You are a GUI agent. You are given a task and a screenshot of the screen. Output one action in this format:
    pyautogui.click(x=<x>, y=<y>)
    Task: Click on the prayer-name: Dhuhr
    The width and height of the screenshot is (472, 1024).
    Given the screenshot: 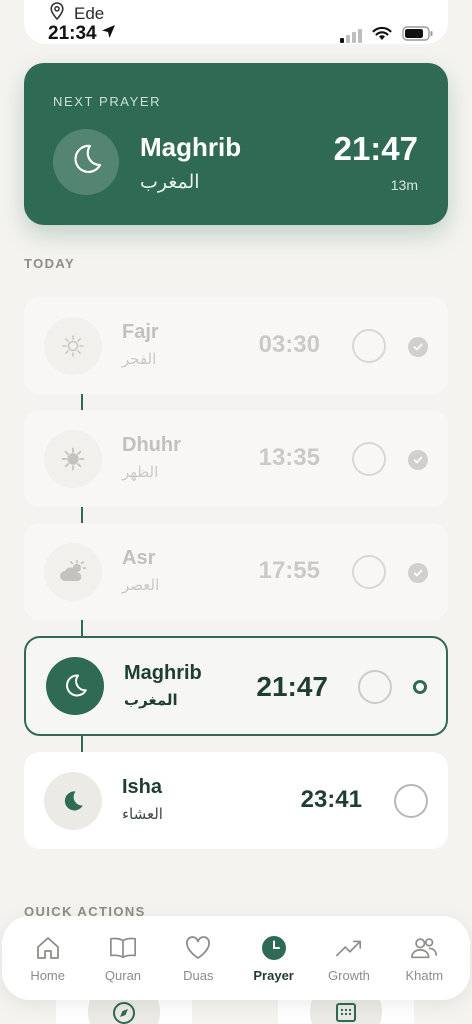 What is the action you would take?
    pyautogui.click(x=151, y=445)
    